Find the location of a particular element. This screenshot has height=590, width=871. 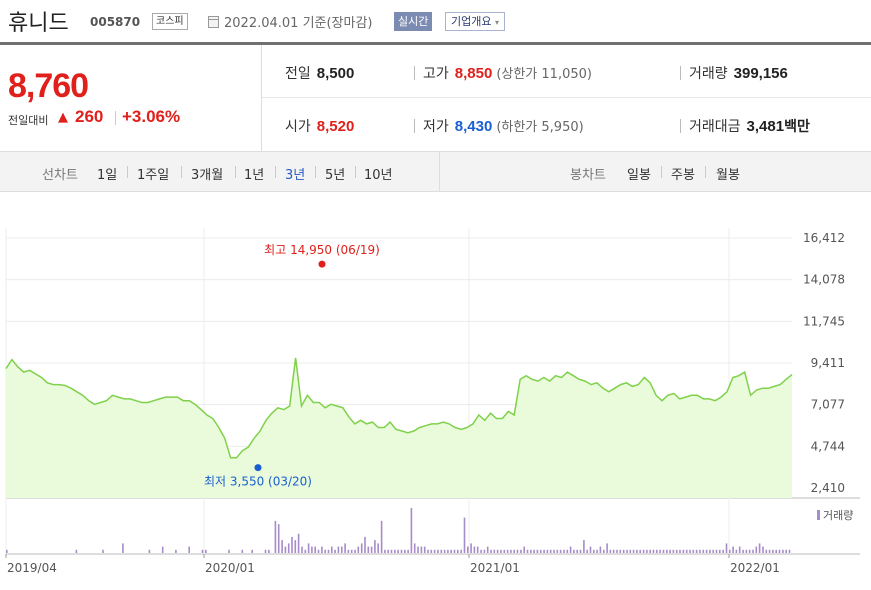

up-arrow-icon: ▲ is located at coordinates (63, 117).